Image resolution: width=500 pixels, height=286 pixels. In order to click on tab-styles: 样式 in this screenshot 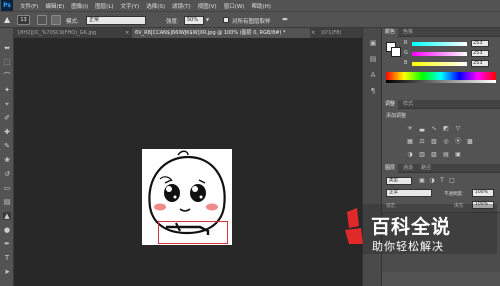, I will do `click(408, 104)`.